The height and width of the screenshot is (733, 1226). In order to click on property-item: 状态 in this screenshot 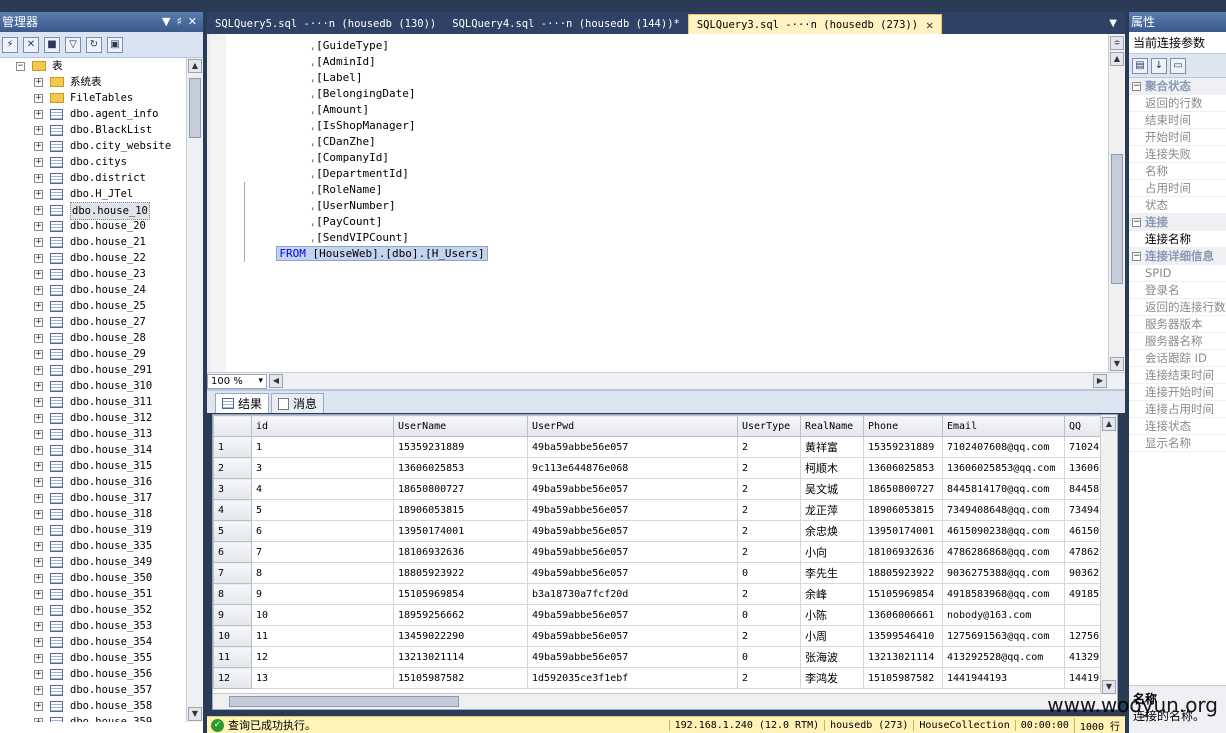, I will do `click(1177, 205)`.